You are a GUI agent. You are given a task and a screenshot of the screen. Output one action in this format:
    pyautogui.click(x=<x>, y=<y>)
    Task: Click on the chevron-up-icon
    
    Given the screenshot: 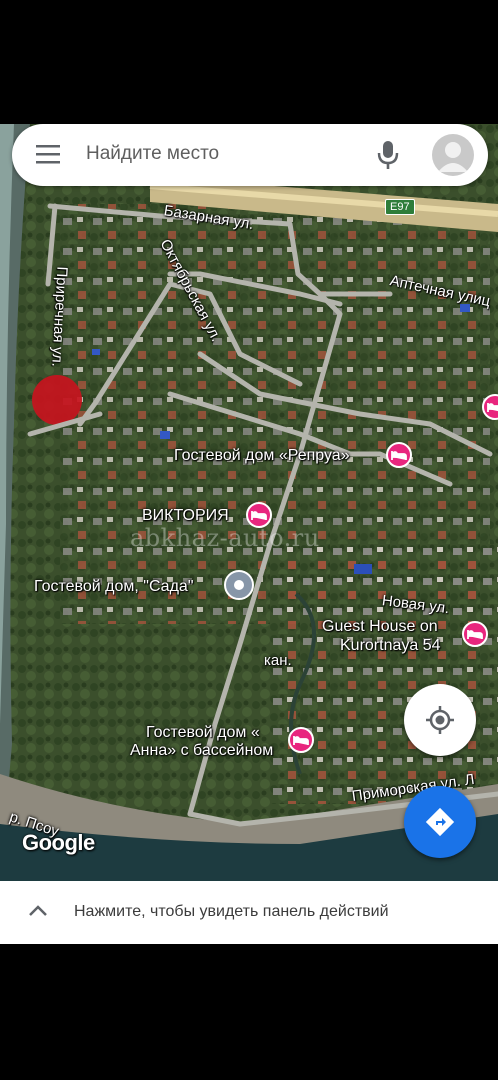 What is the action you would take?
    pyautogui.click(x=38, y=910)
    